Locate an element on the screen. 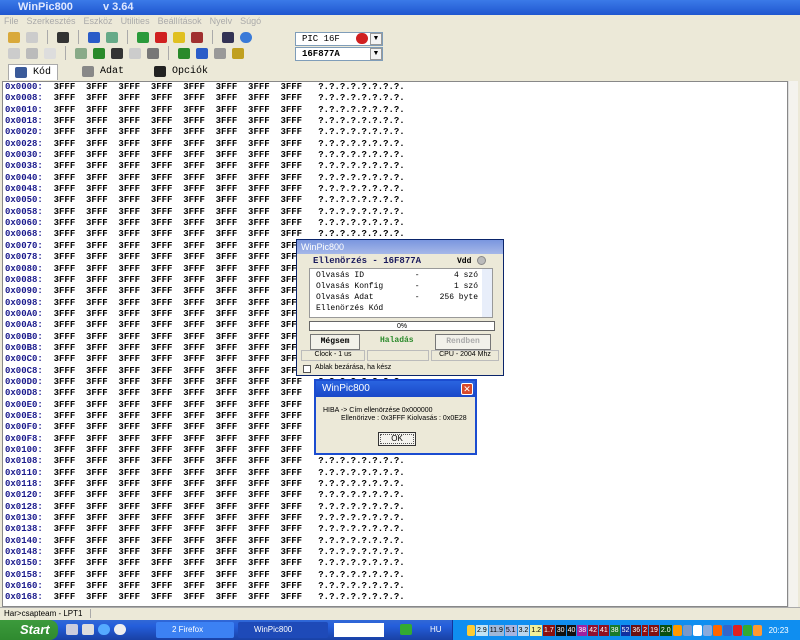  clock: 20:23 is located at coordinates (779, 630).